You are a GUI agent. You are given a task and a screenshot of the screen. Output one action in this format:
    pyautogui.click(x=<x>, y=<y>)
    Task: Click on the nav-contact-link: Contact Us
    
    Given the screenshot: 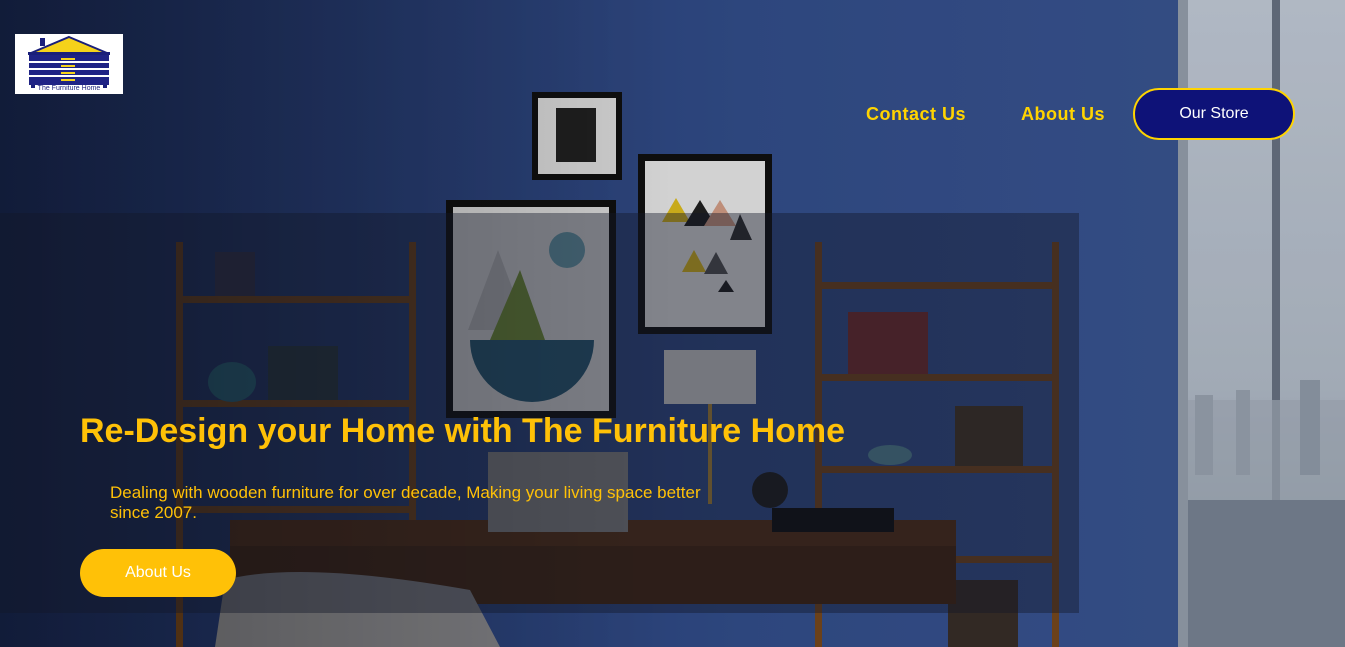 What is the action you would take?
    pyautogui.click(x=916, y=114)
    